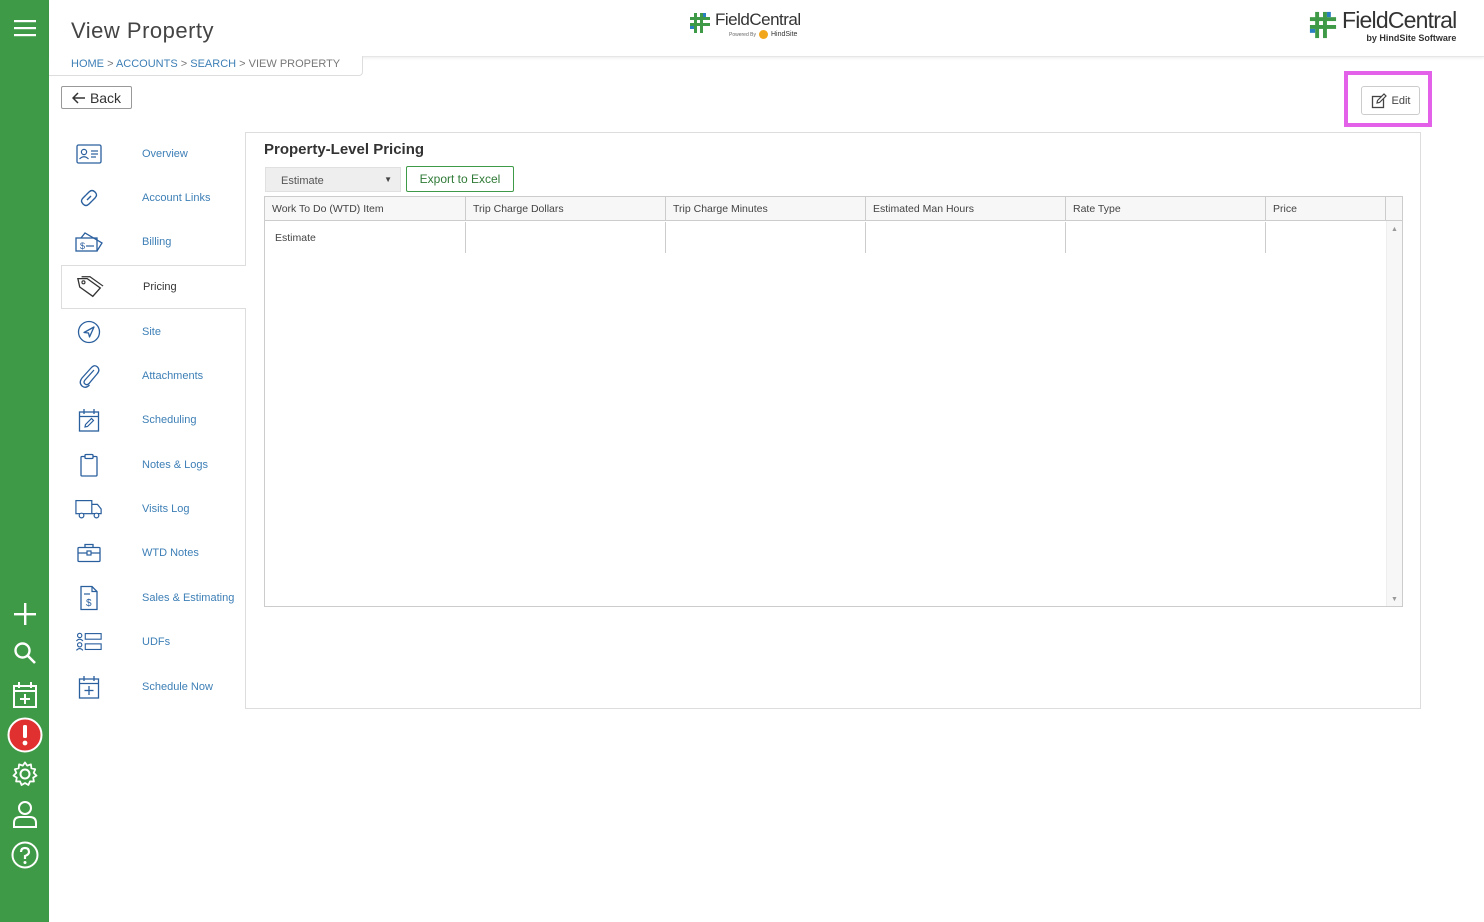  What do you see at coordinates (766, 209) in the screenshot?
I see `column-header: Trip Charge Minutes` at bounding box center [766, 209].